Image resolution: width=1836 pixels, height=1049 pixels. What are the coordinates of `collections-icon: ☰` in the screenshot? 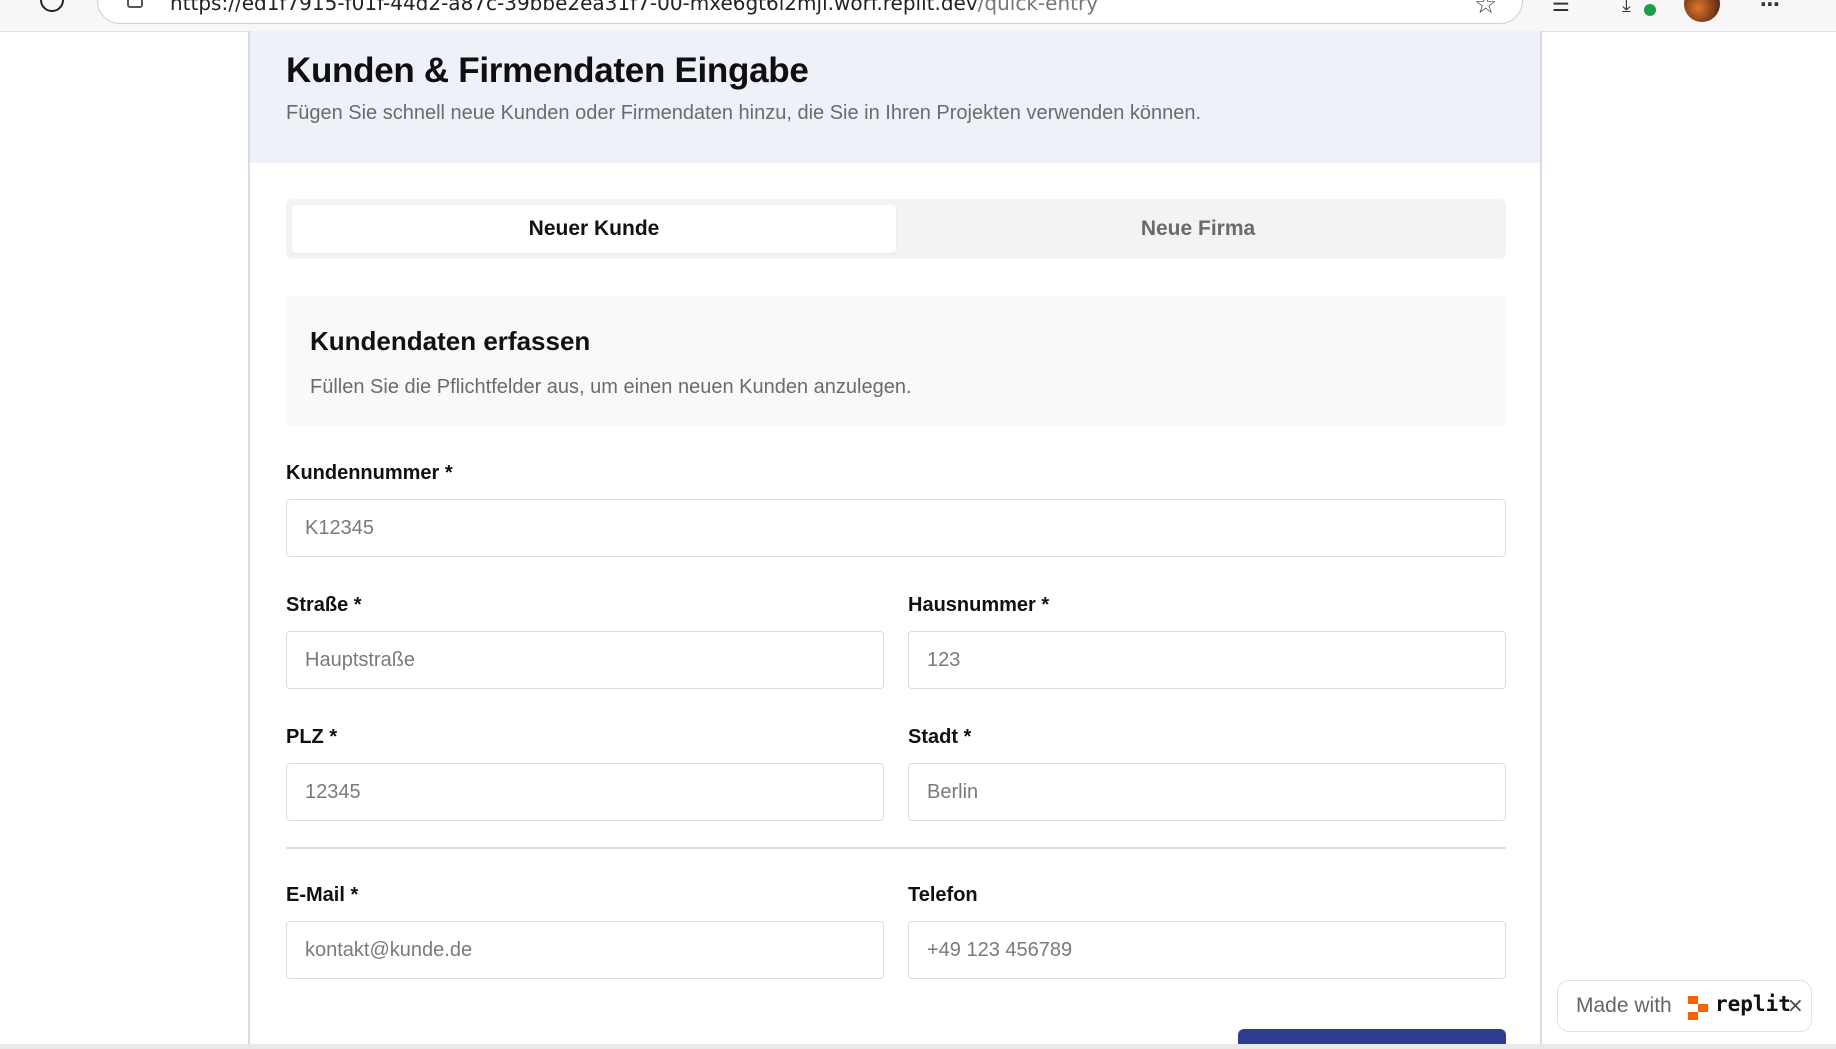 It's located at (1561, 7).